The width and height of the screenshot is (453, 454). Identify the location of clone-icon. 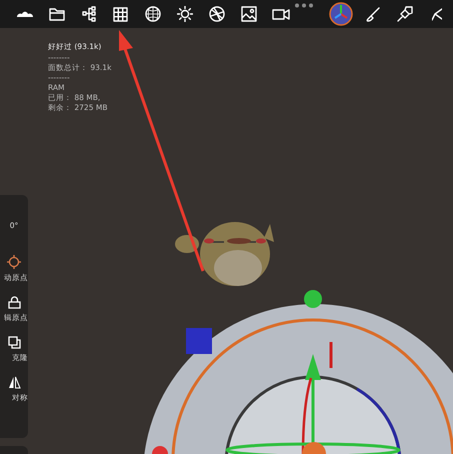
(14, 342).